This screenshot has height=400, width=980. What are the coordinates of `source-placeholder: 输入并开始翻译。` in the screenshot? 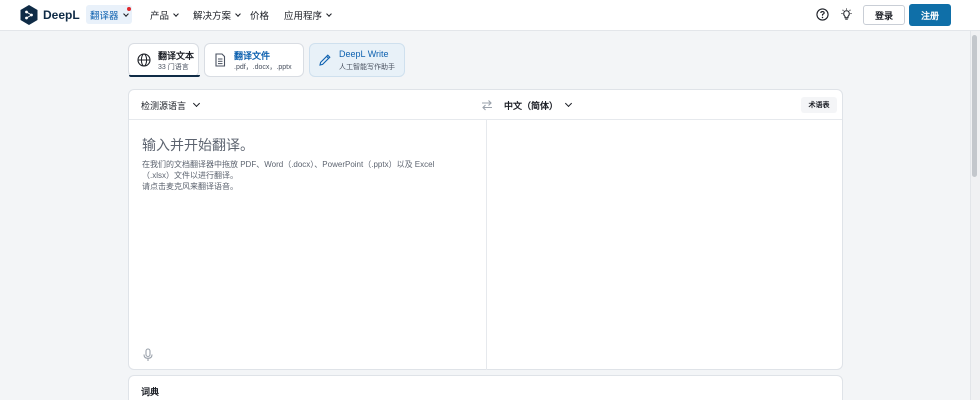 It's located at (198, 145).